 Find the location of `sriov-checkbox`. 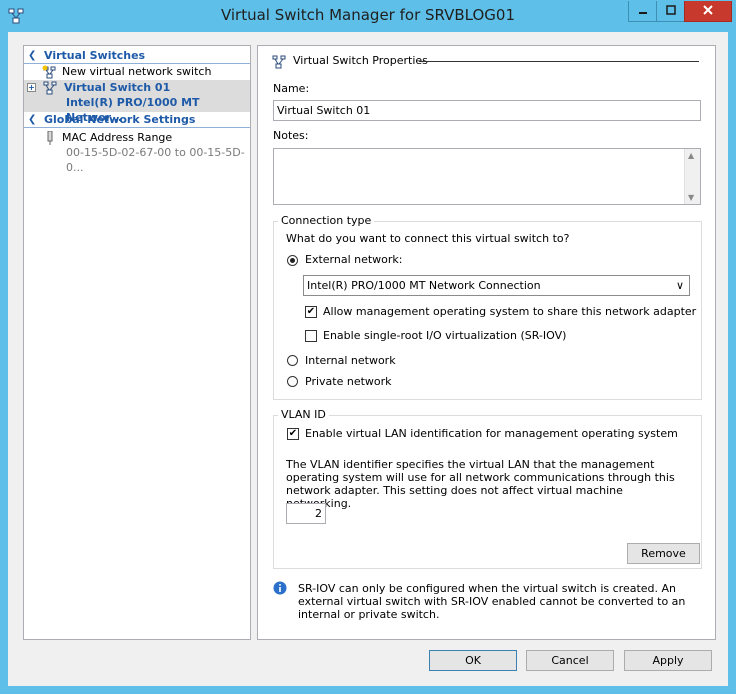

sriov-checkbox is located at coordinates (311, 336).